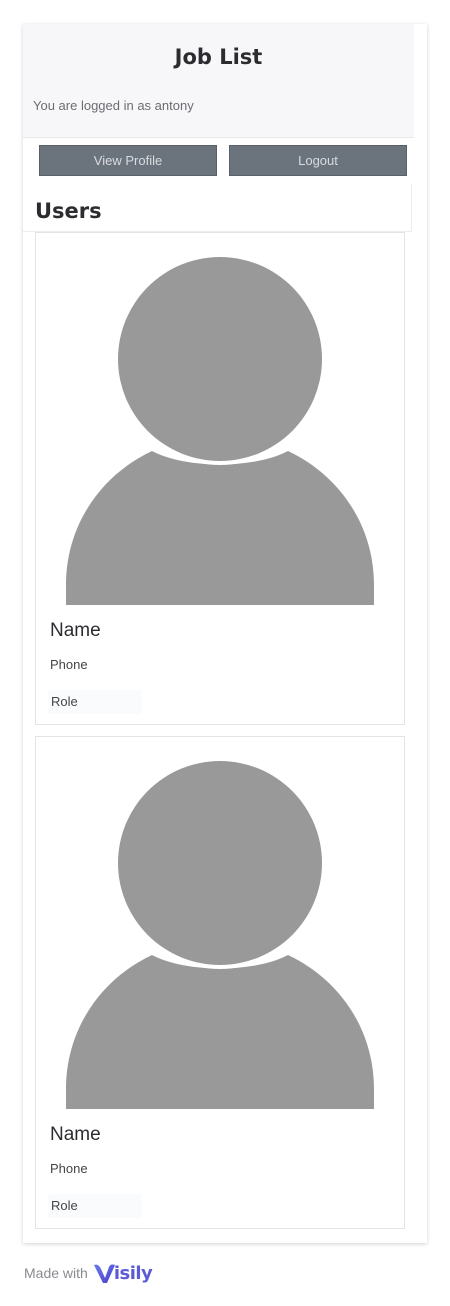  What do you see at coordinates (133, 1273) in the screenshot?
I see `brand-name: isily` at bounding box center [133, 1273].